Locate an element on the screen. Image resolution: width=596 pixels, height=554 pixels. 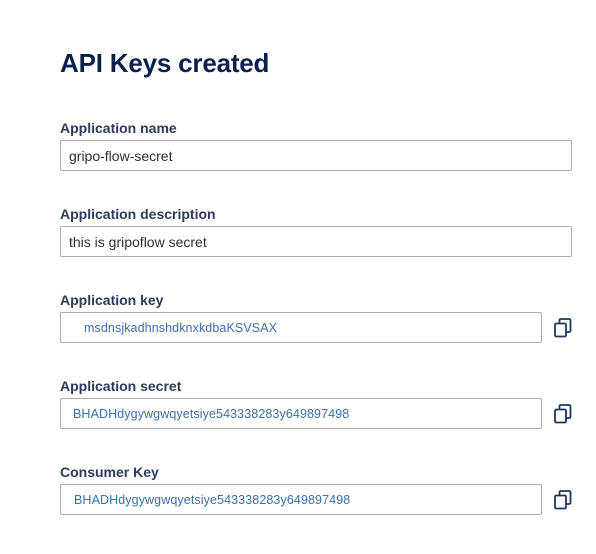
copy-application-secret-button is located at coordinates (563, 414).